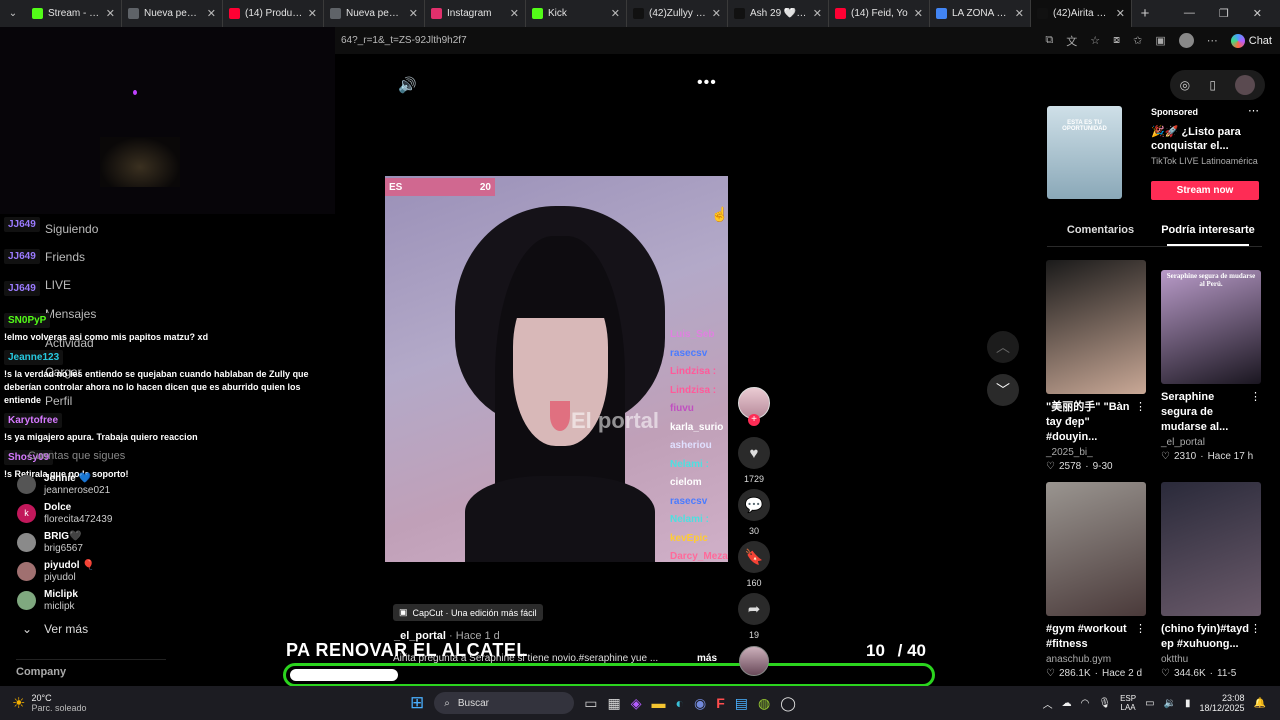  I want to click on heart-icon: ♥, so click(754, 453).